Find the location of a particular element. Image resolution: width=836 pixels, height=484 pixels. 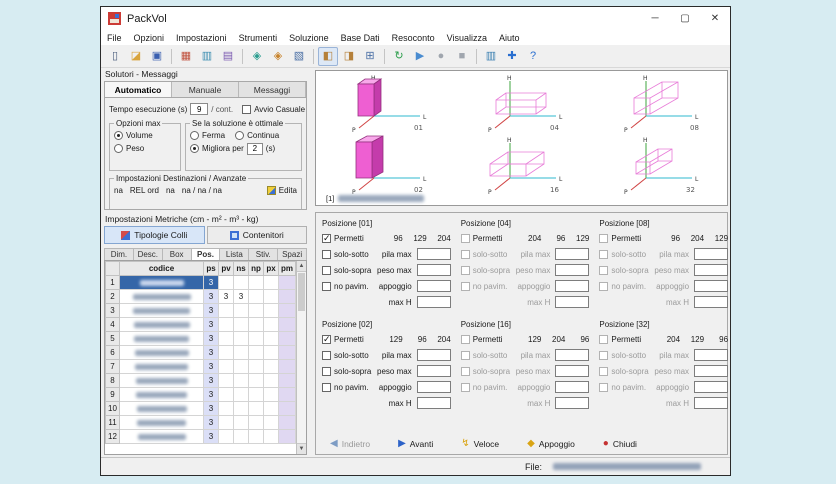

column-header-pv: pv is located at coordinates (226, 268).